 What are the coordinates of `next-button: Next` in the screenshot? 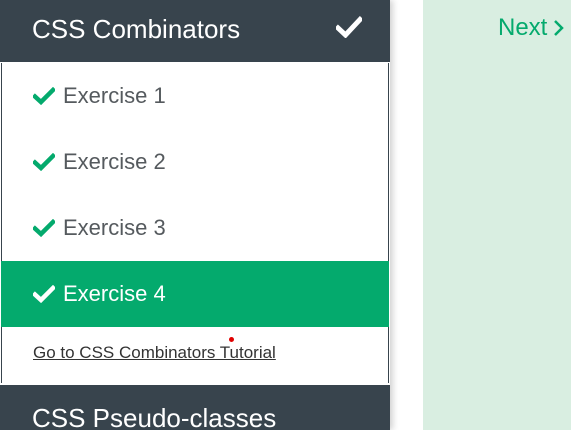 It's located at (531, 28).